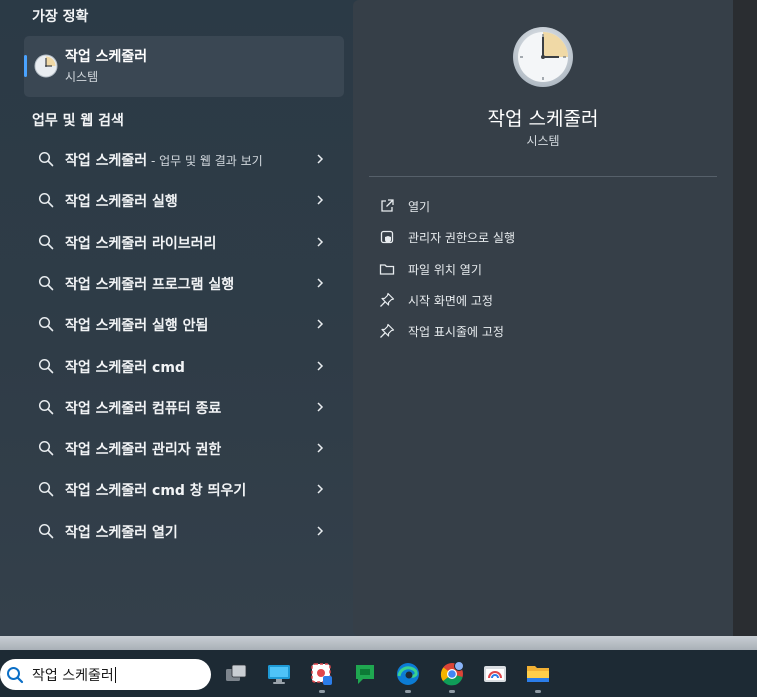 The width and height of the screenshot is (757, 697). I want to click on action-label: 작업 표시줄에 고정, so click(456, 332).